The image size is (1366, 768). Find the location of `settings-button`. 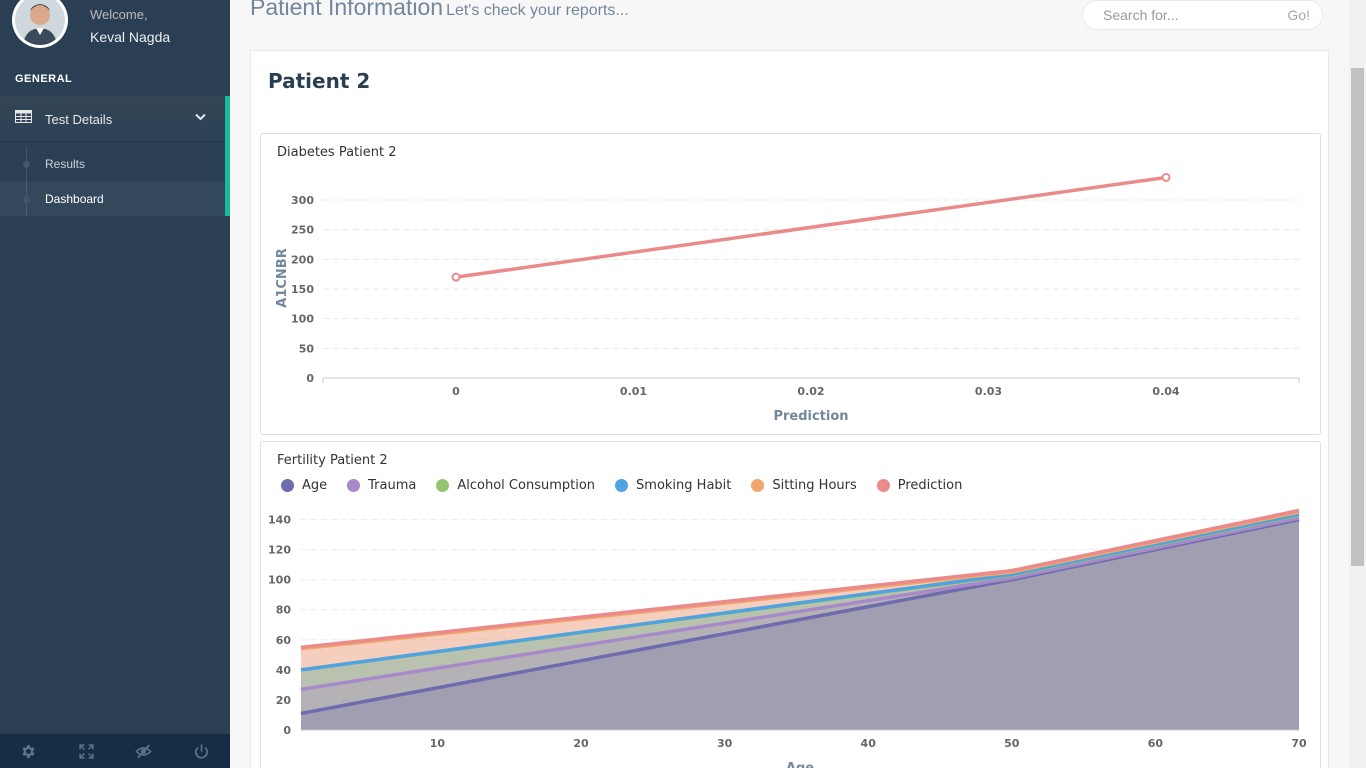

settings-button is located at coordinates (29, 751).